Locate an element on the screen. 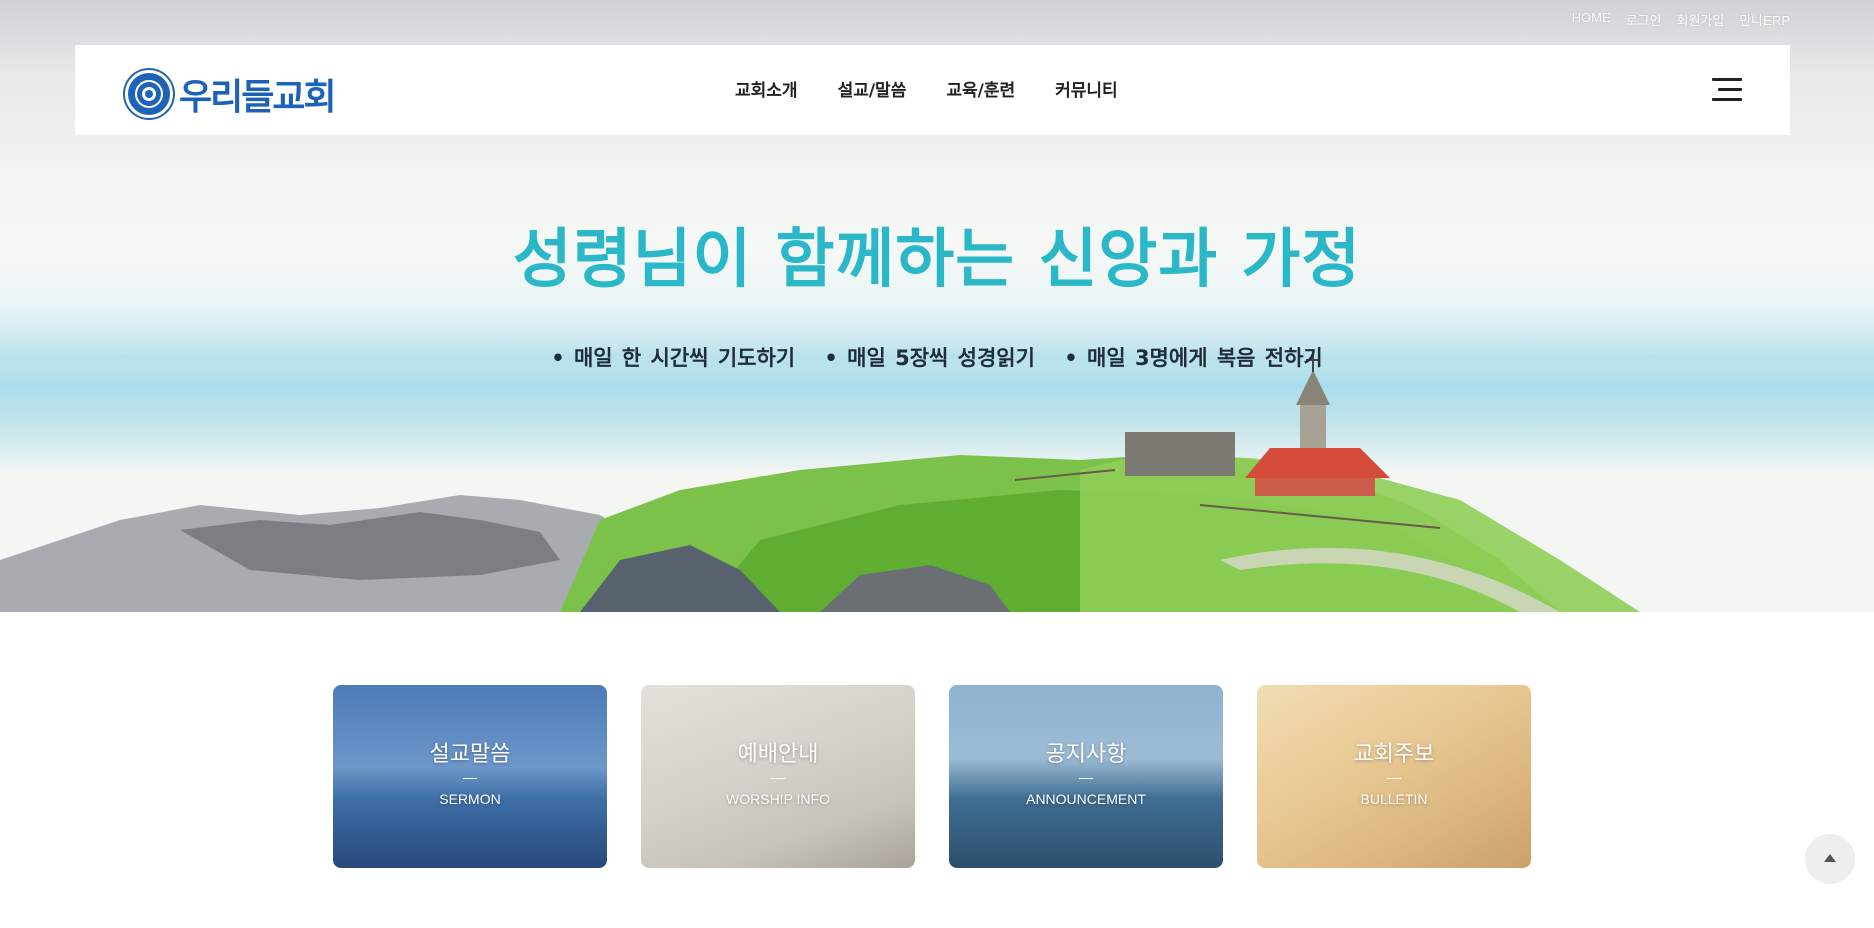 Image resolution: width=1874 pixels, height=928 pixels. card-worship-info: 예배안내 WORSHIP INFO is located at coordinates (778, 776).